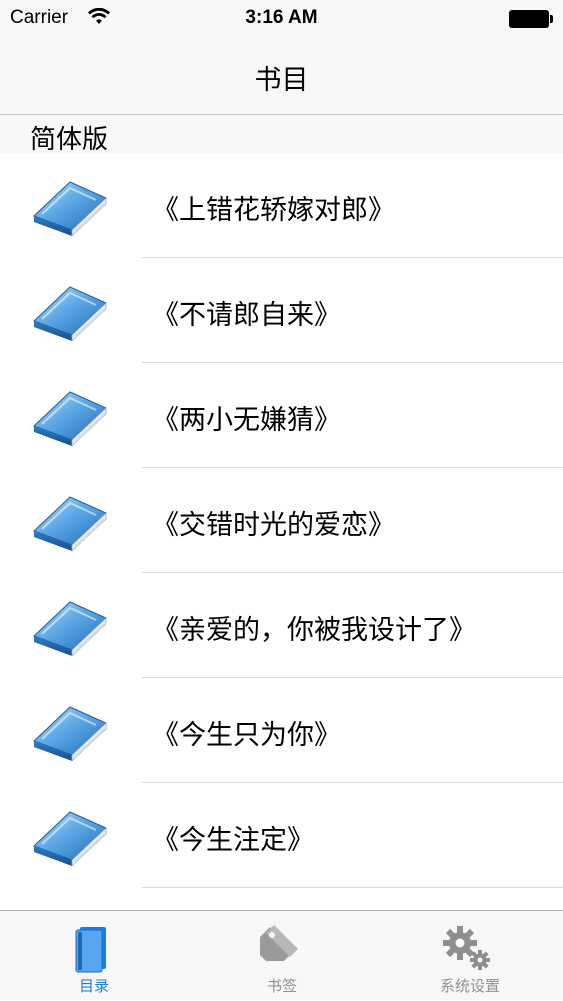 Image resolution: width=563 pixels, height=1001 pixels. I want to click on book-title: 《亲爱的，你被我设计了》, so click(314, 630).